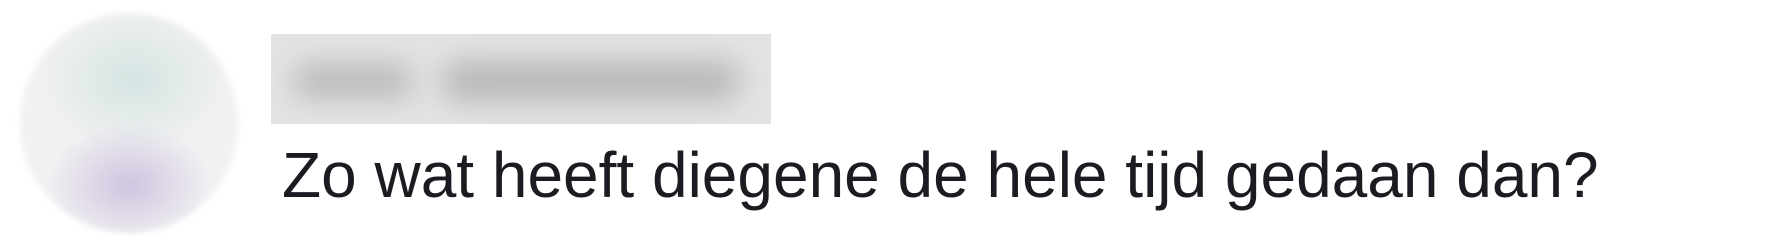  I want to click on avatar, so click(129, 123).